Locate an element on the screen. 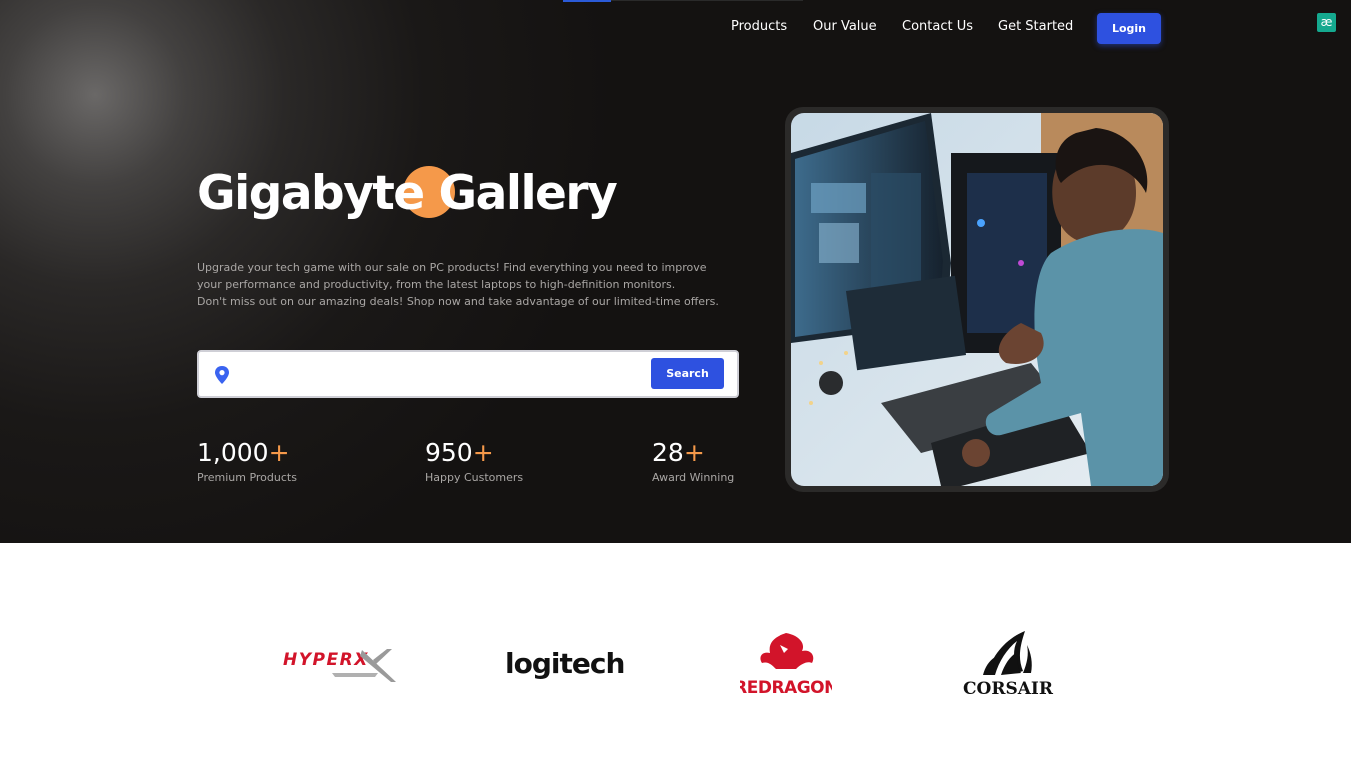  stat-value: 950+ is located at coordinates (474, 452).